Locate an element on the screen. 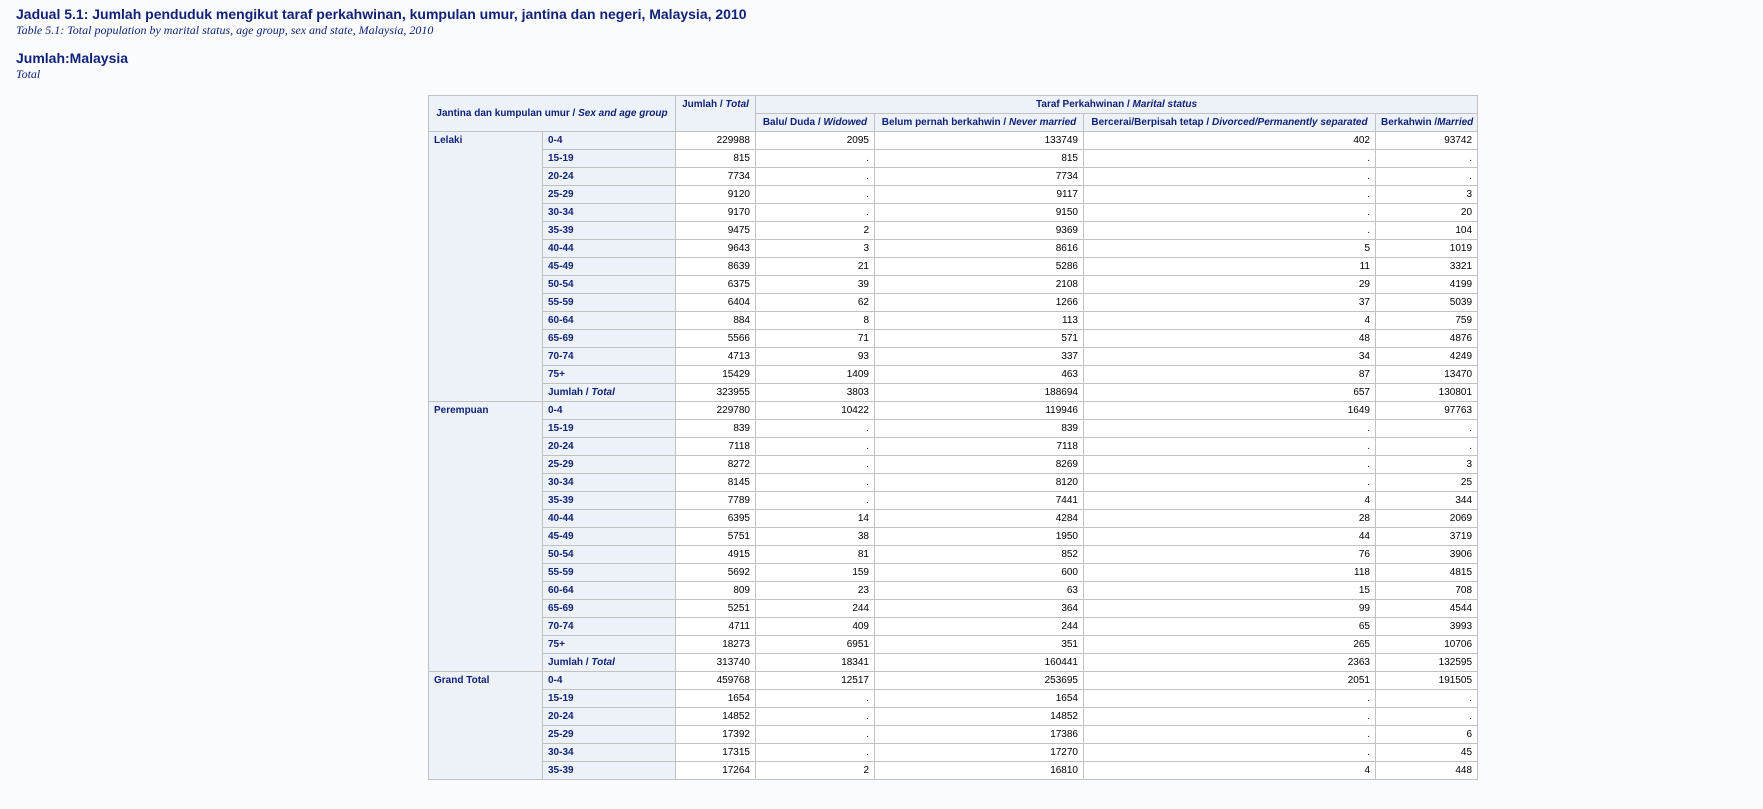 This screenshot has height=809, width=1763. value-cell: 34 is located at coordinates (1229, 356).